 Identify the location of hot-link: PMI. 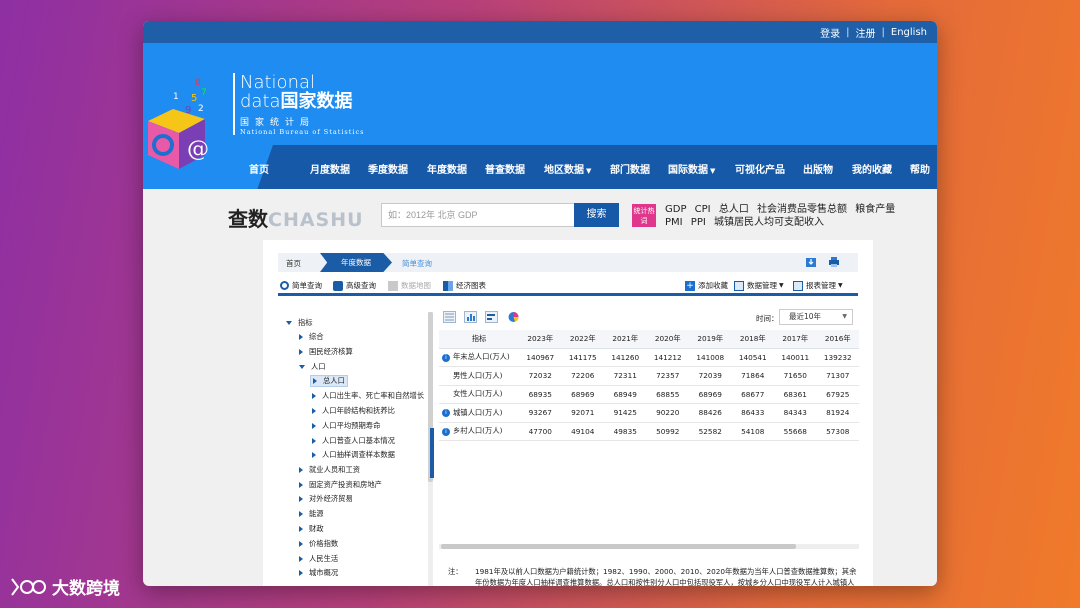
(674, 222).